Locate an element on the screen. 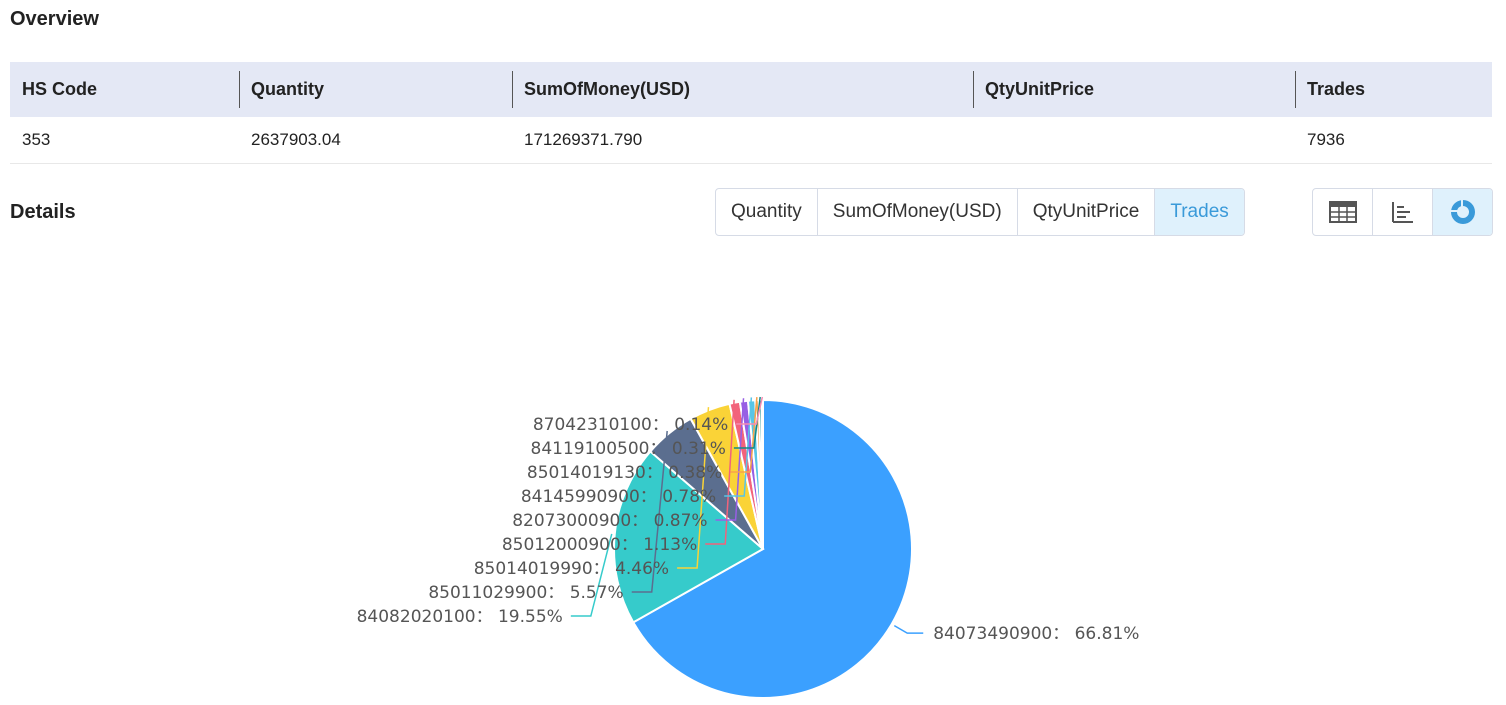 The height and width of the screenshot is (705, 1506). view-switcher is located at coordinates (1402, 212).